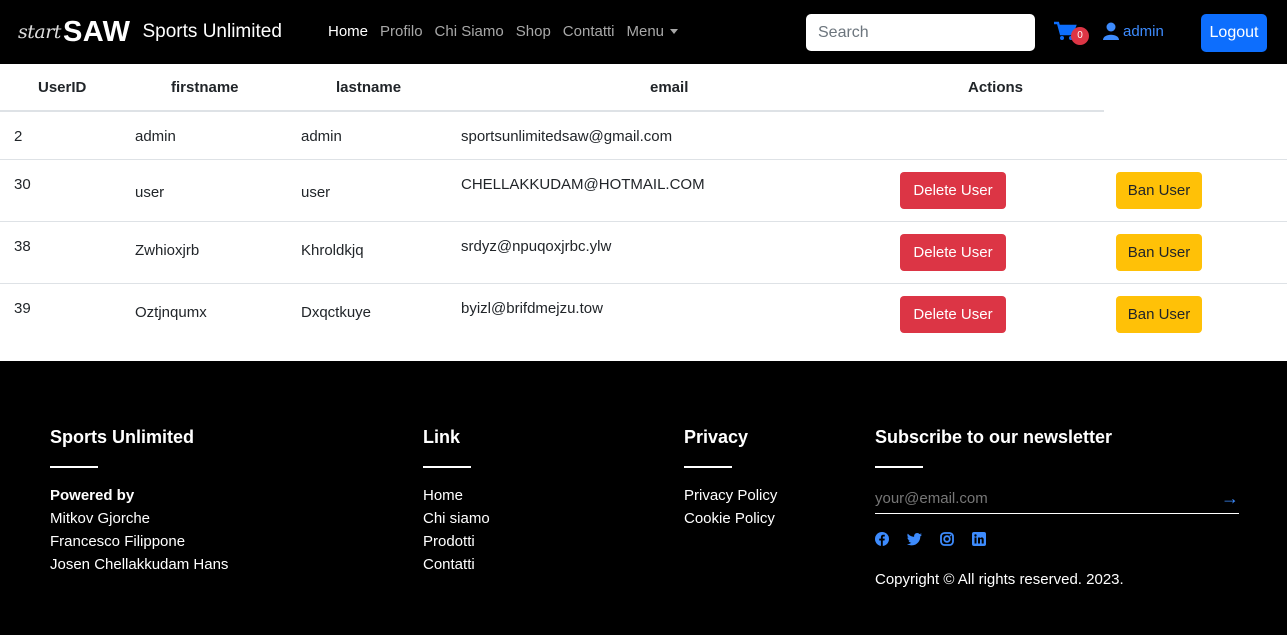  What do you see at coordinates (205, 87) in the screenshot?
I see `column-header-firstname: firstname` at bounding box center [205, 87].